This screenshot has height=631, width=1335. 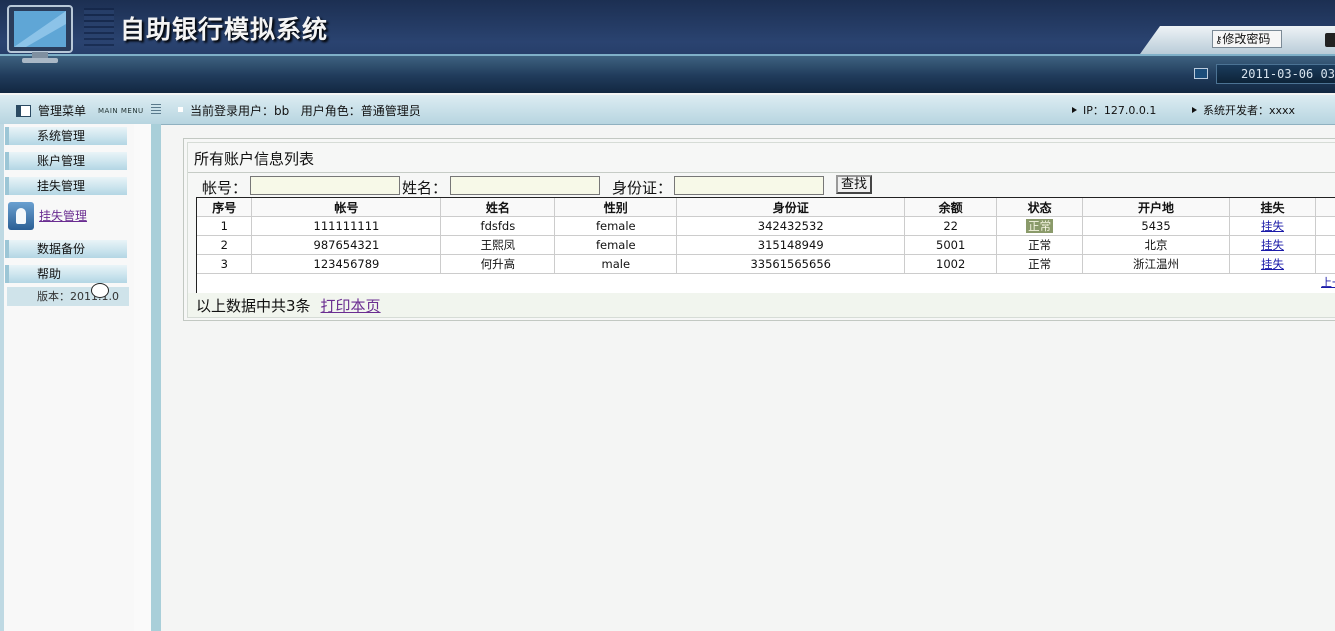 I want to click on table-header-row: 序号 帐号 姓名 性别 身份证 余额 状态 开户地 挂失, so click(x=766, y=207).